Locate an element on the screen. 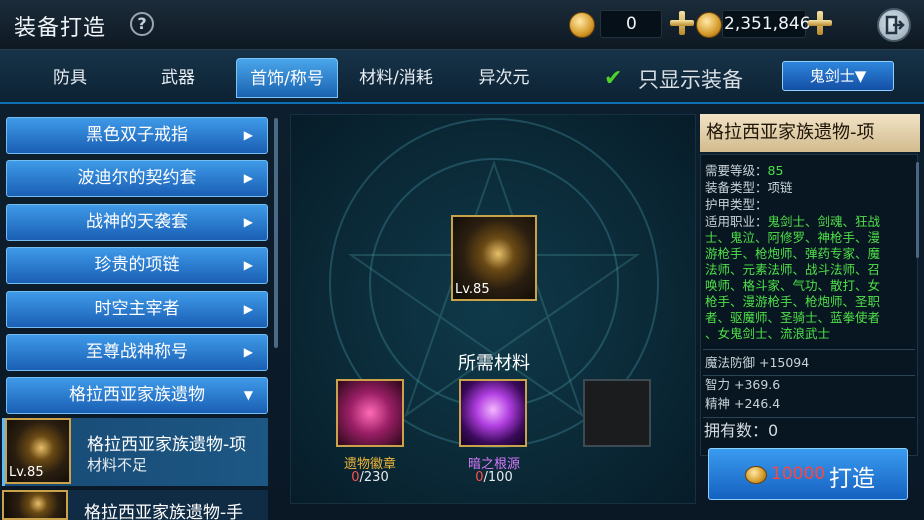 This screenshot has height=520, width=924. required-level-label: 需要等级： is located at coordinates (736, 170).